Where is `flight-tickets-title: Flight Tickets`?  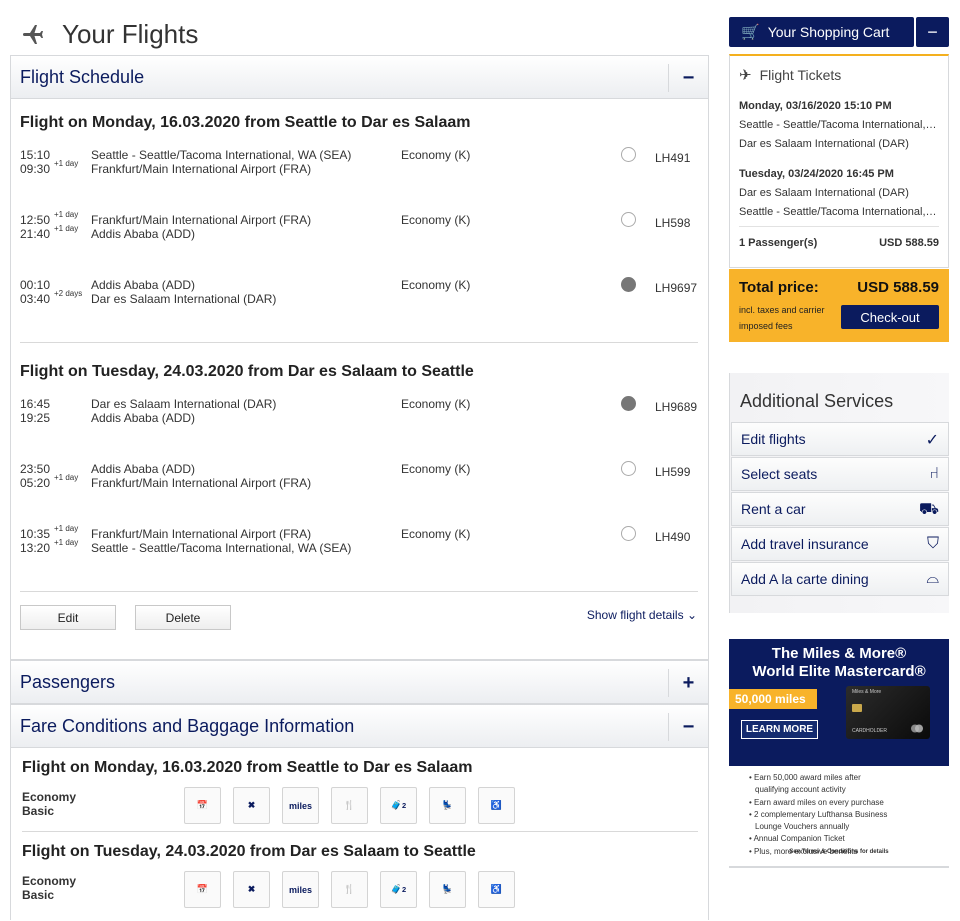 flight-tickets-title: Flight Tickets is located at coordinates (800, 75).